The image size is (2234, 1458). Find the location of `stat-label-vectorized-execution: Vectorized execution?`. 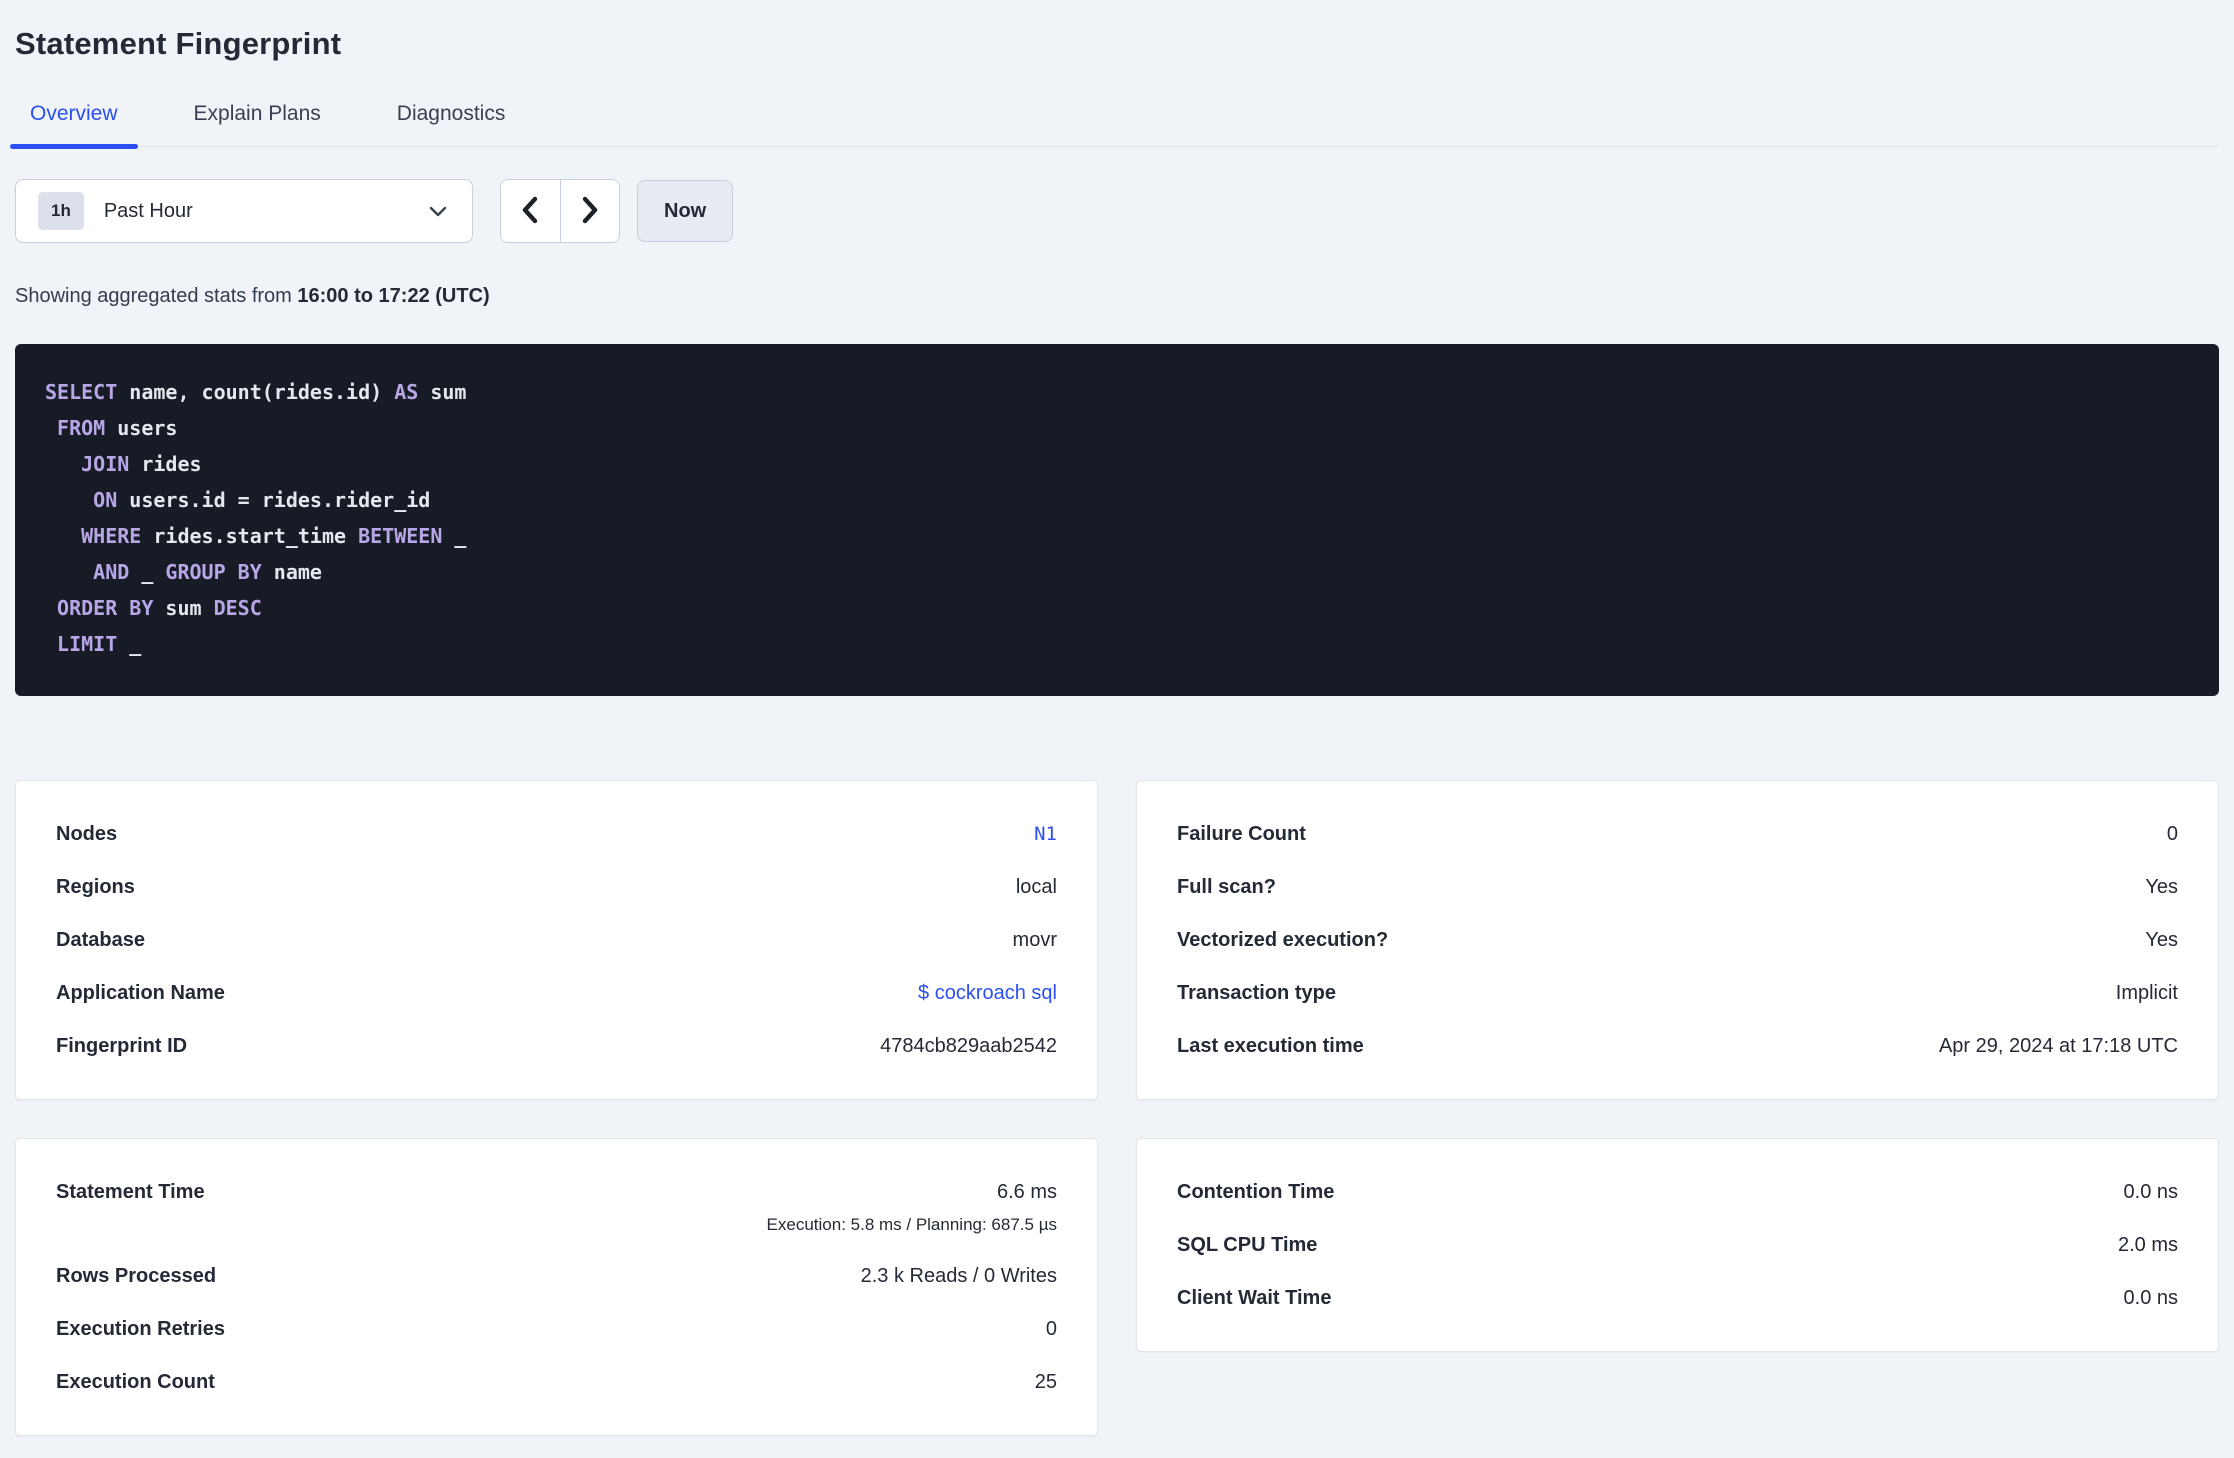

stat-label-vectorized-execution: Vectorized execution? is located at coordinates (1283, 940).